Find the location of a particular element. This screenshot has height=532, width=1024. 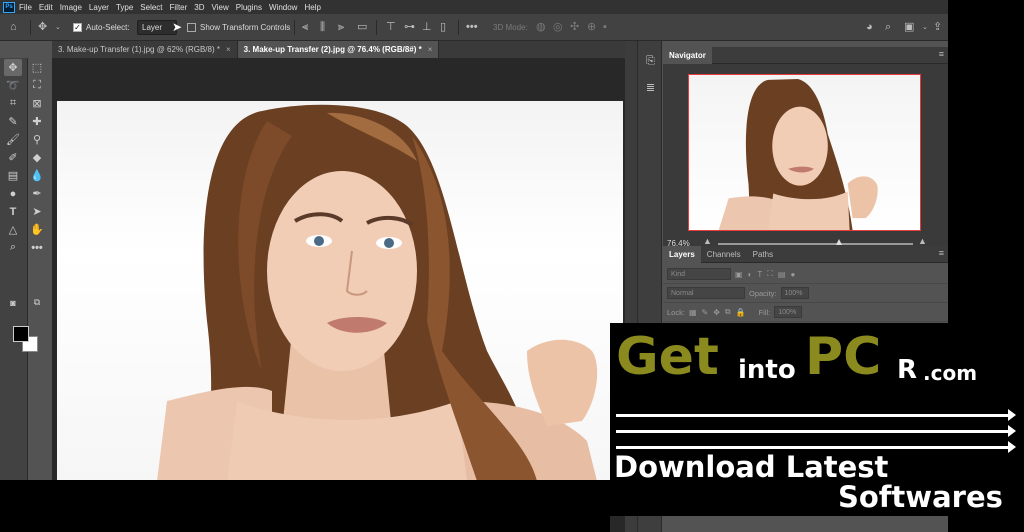

quick-mask-icon: ◙ is located at coordinates (13, 302).